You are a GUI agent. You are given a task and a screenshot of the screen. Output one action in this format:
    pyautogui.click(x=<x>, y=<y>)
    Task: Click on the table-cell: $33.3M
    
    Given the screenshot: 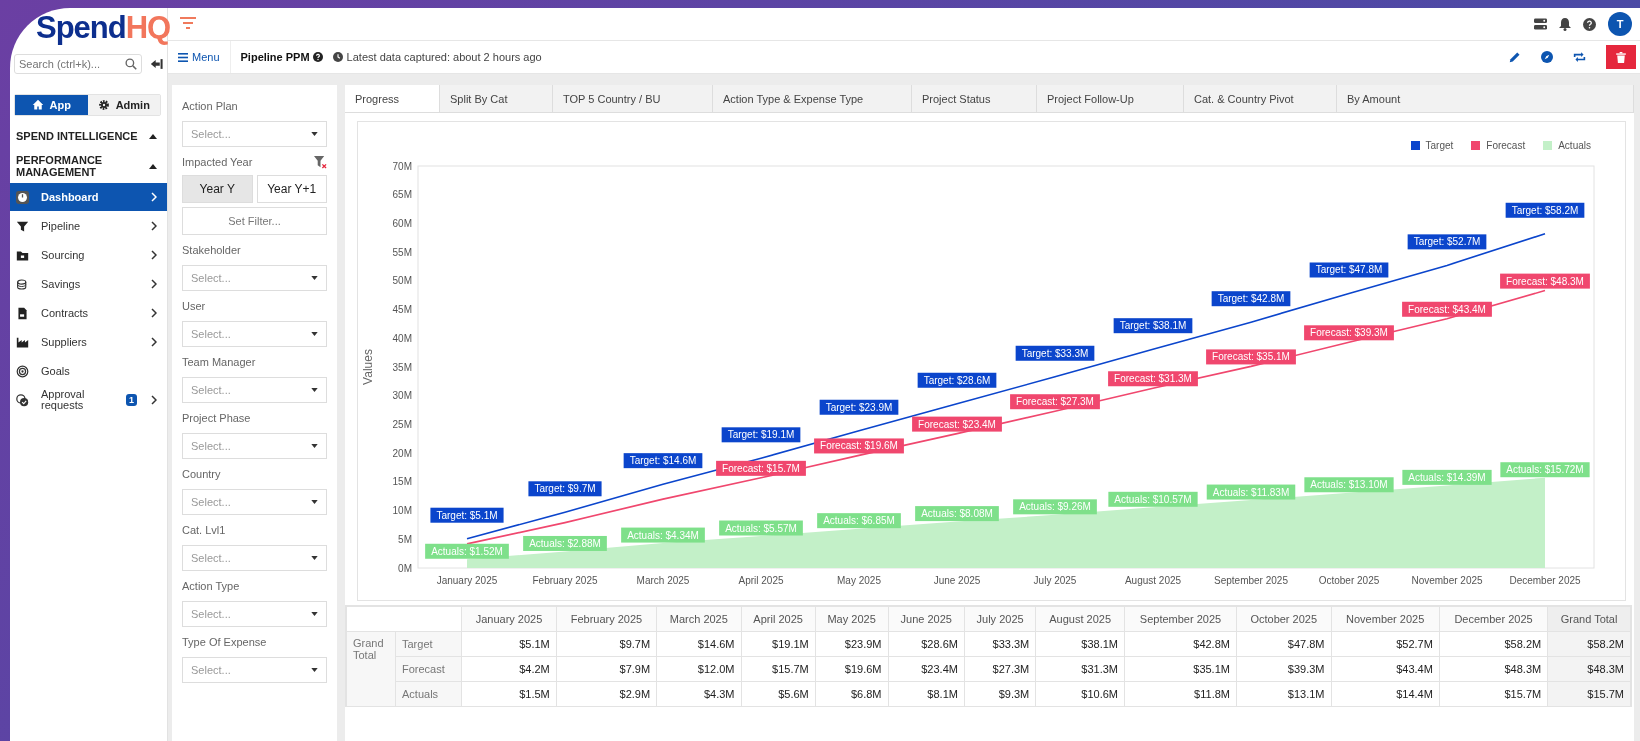 What is the action you would take?
    pyautogui.click(x=1000, y=644)
    